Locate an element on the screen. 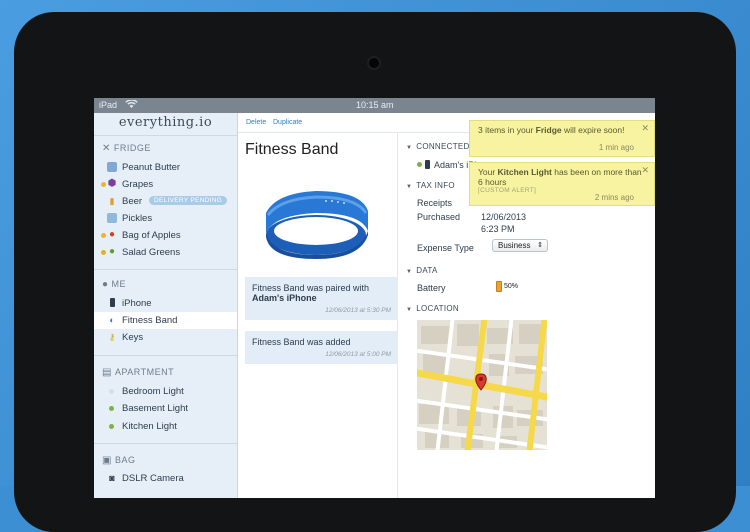 This screenshot has width=750, height=532. sidebar-item-kitchen-light: Kitchen Light is located at coordinates (165, 426).